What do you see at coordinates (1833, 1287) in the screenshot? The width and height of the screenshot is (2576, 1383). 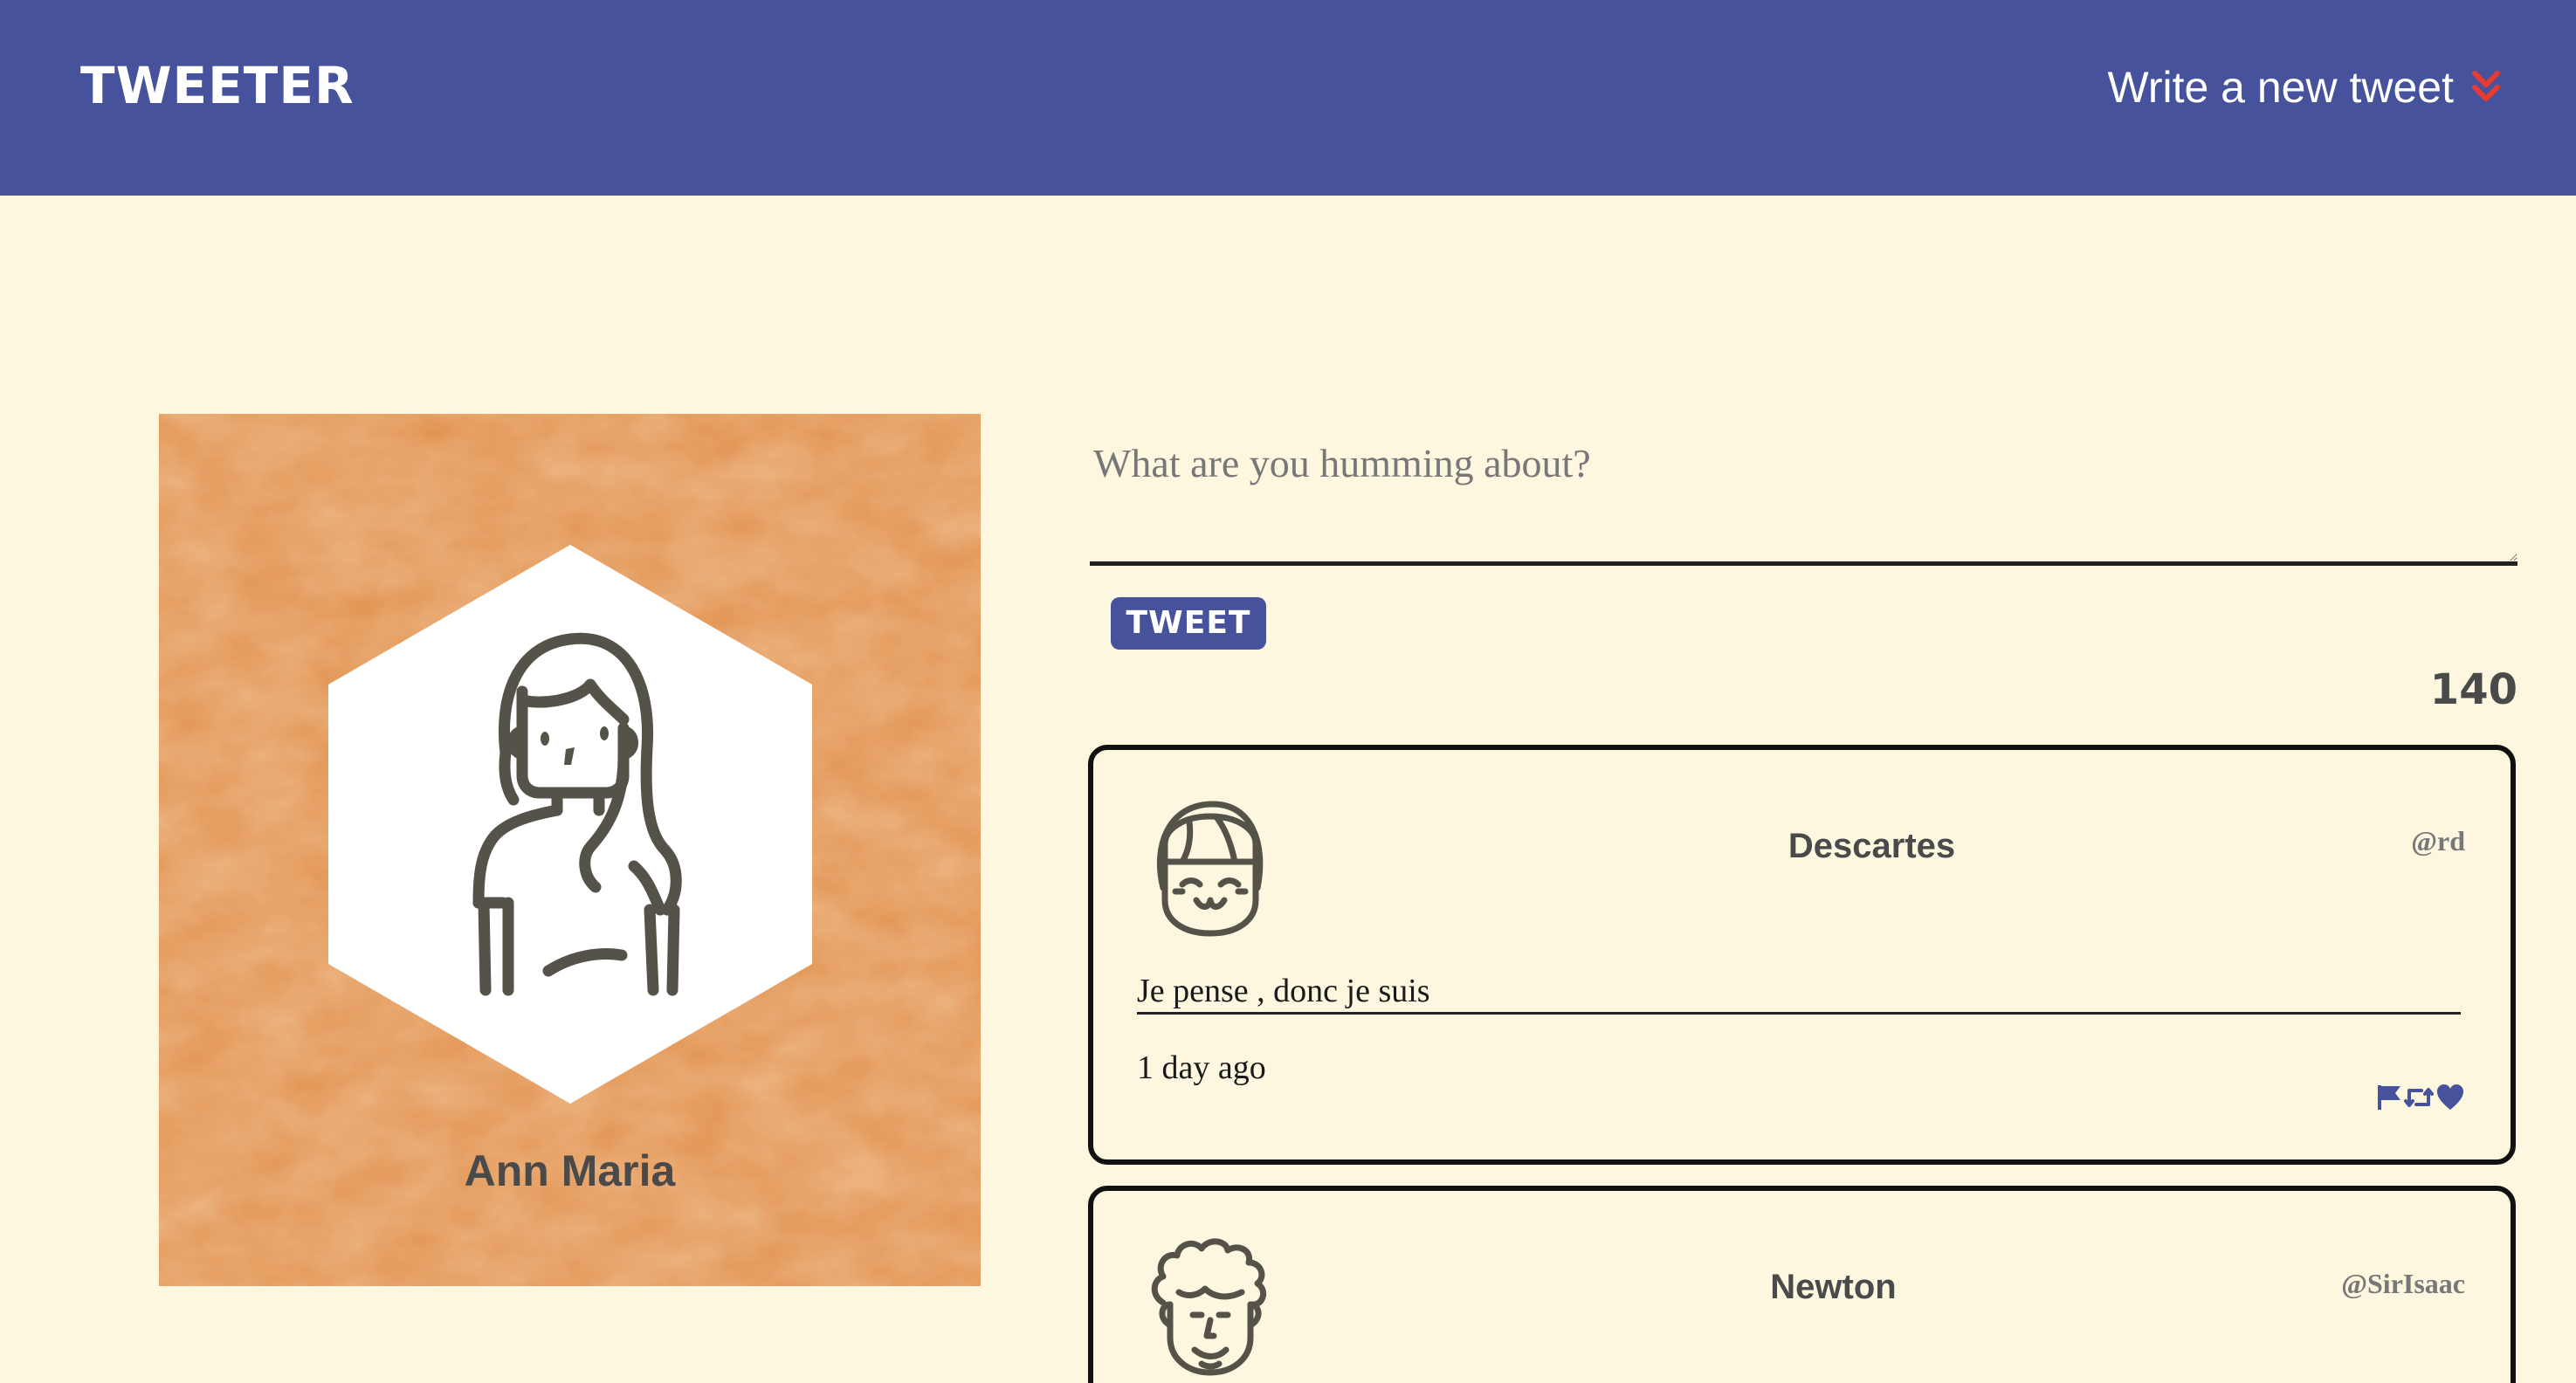 I see `tweet-author-name: Newton` at bounding box center [1833, 1287].